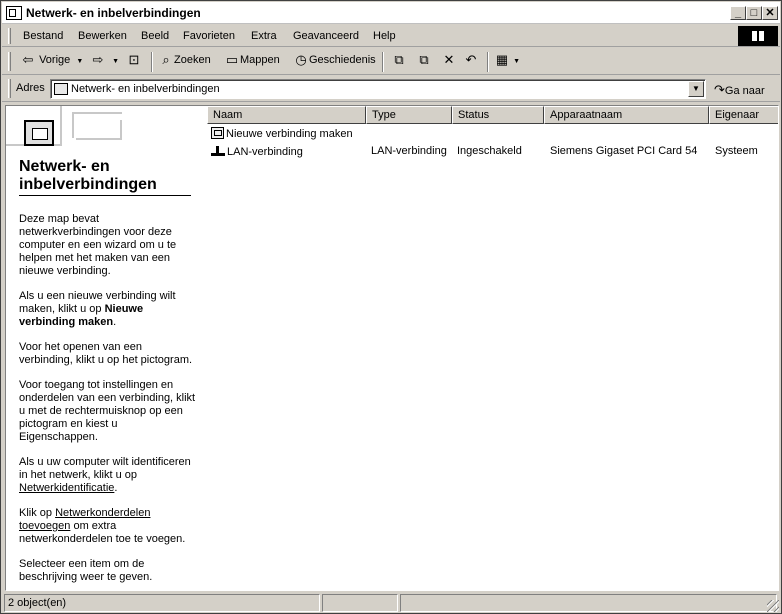 The width and height of the screenshot is (782, 614). Describe the element at coordinates (115, 322) in the screenshot. I see `hint-text: .` at that location.